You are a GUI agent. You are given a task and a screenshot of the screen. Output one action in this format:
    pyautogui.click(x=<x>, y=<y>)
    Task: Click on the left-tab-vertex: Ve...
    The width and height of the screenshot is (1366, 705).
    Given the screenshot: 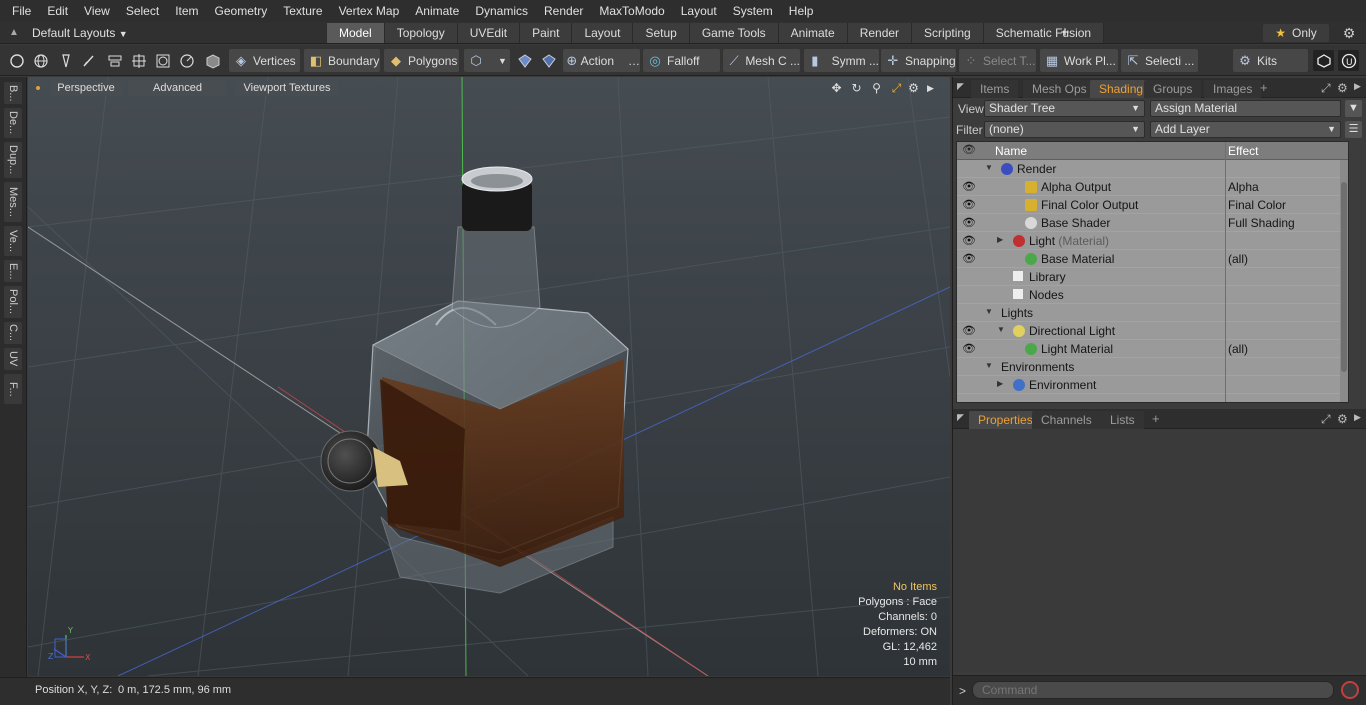 What is the action you would take?
    pyautogui.click(x=13, y=241)
    